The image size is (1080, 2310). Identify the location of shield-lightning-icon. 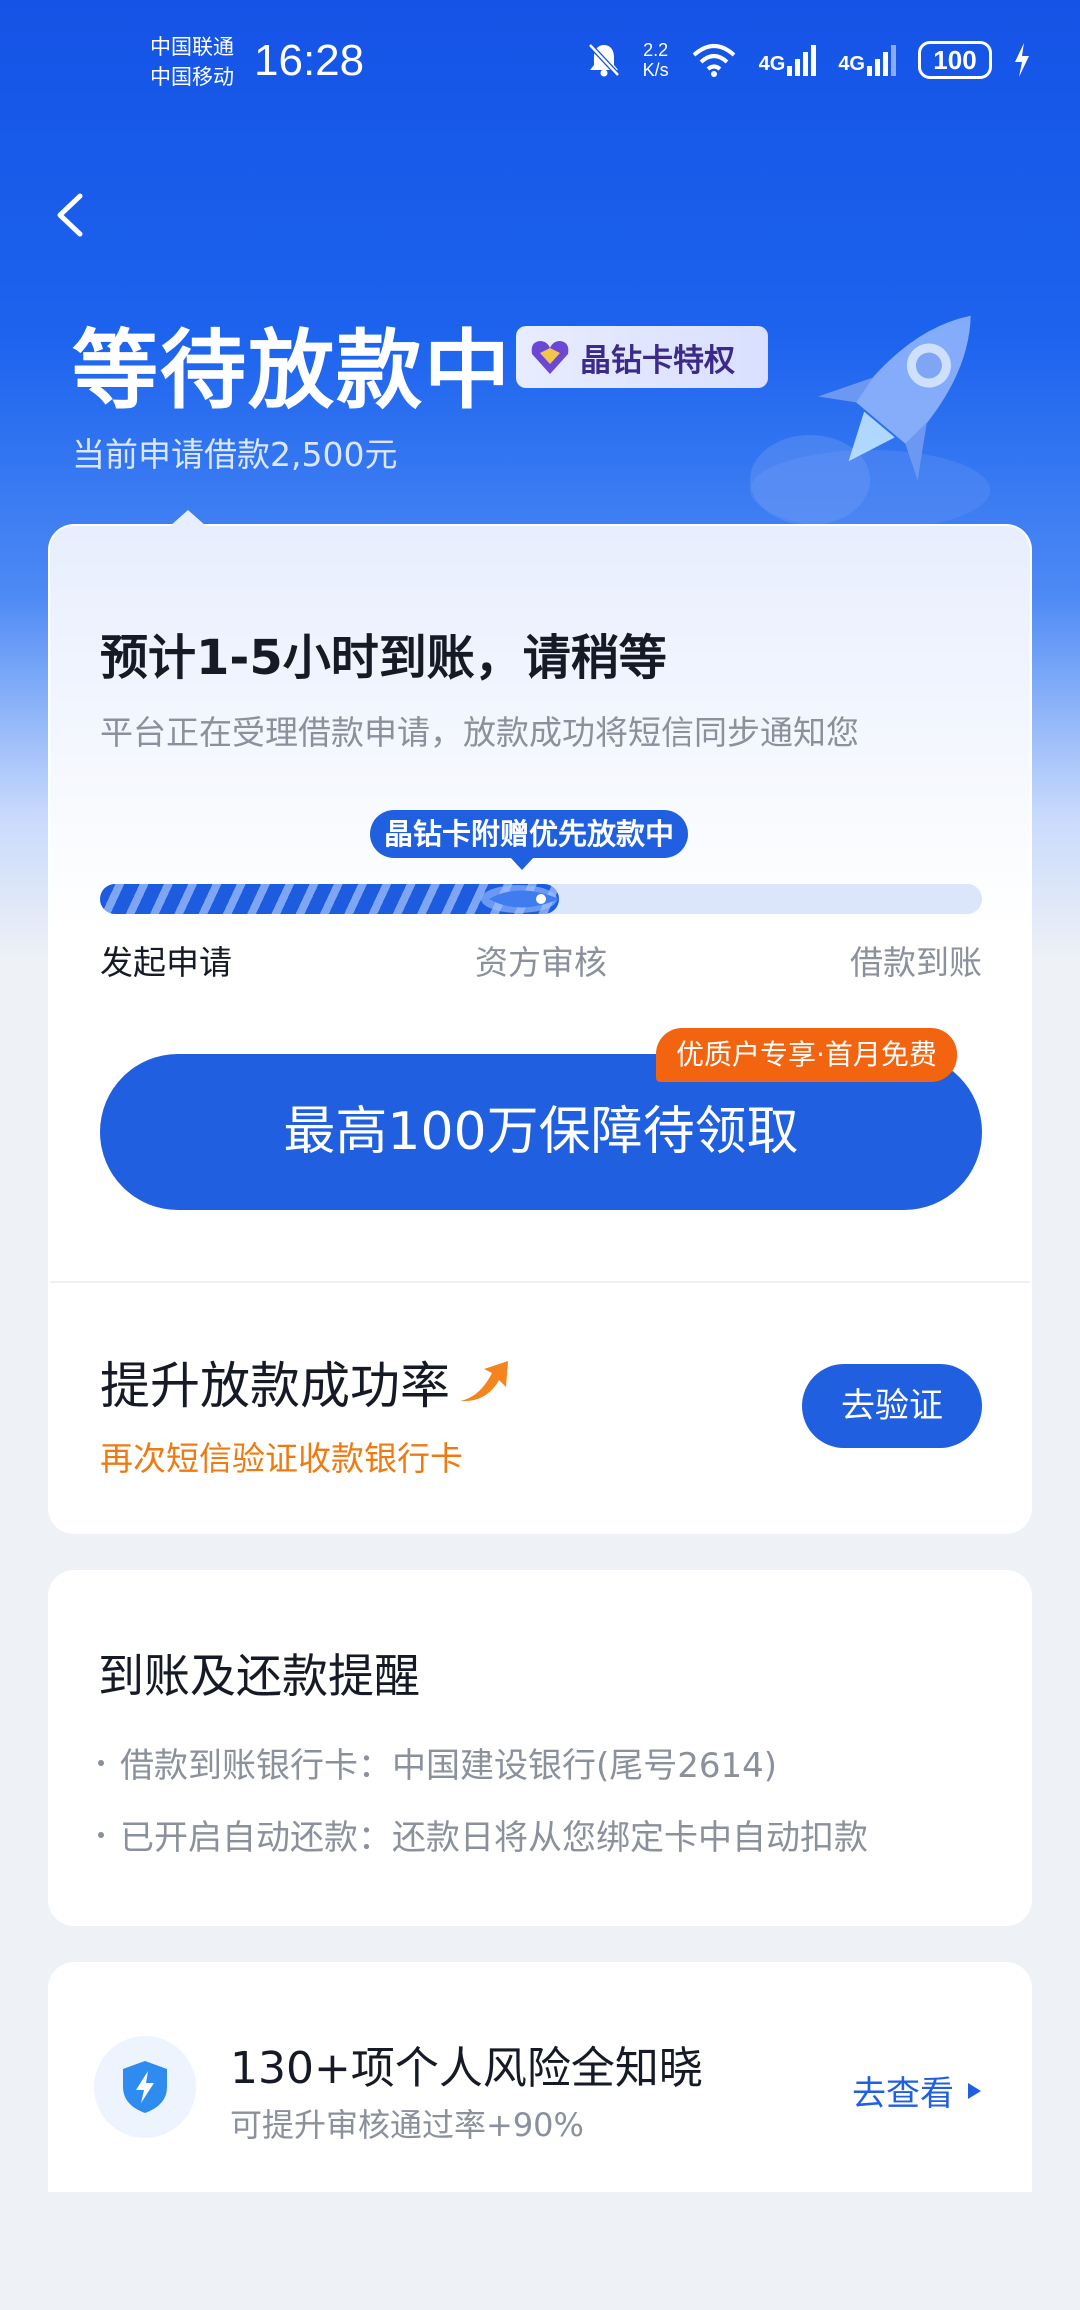
(145, 2087).